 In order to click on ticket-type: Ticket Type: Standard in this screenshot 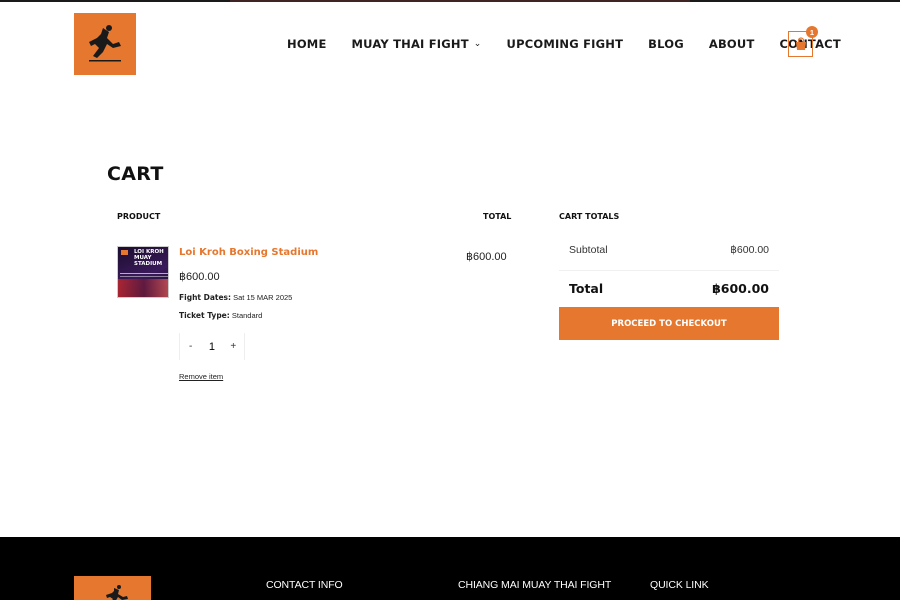, I will do `click(220, 315)`.